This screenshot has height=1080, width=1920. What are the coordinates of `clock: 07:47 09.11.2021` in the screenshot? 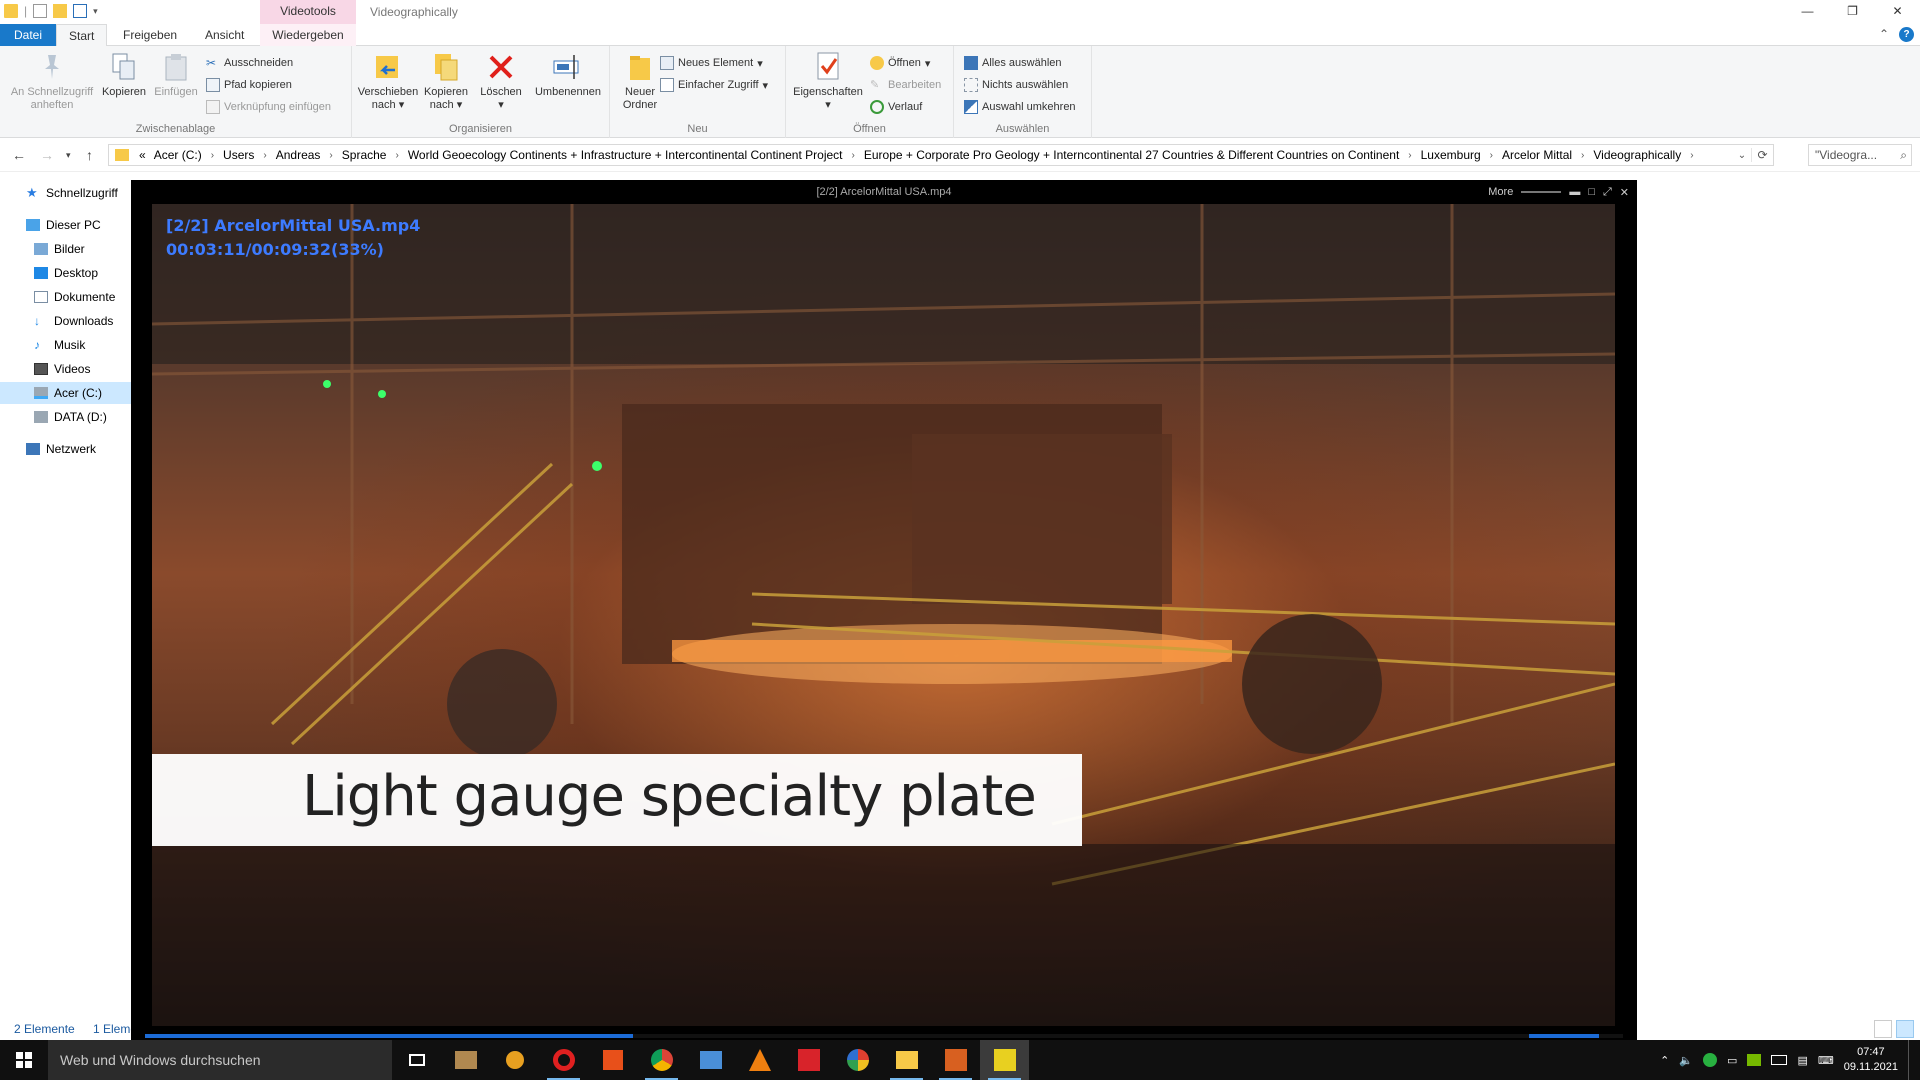 It's located at (1871, 1060).